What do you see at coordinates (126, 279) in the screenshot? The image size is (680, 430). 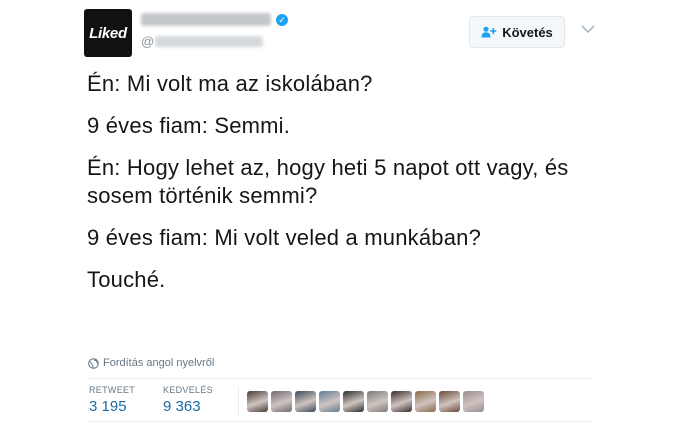 I see `tweet-paragraph: Touché.` at bounding box center [126, 279].